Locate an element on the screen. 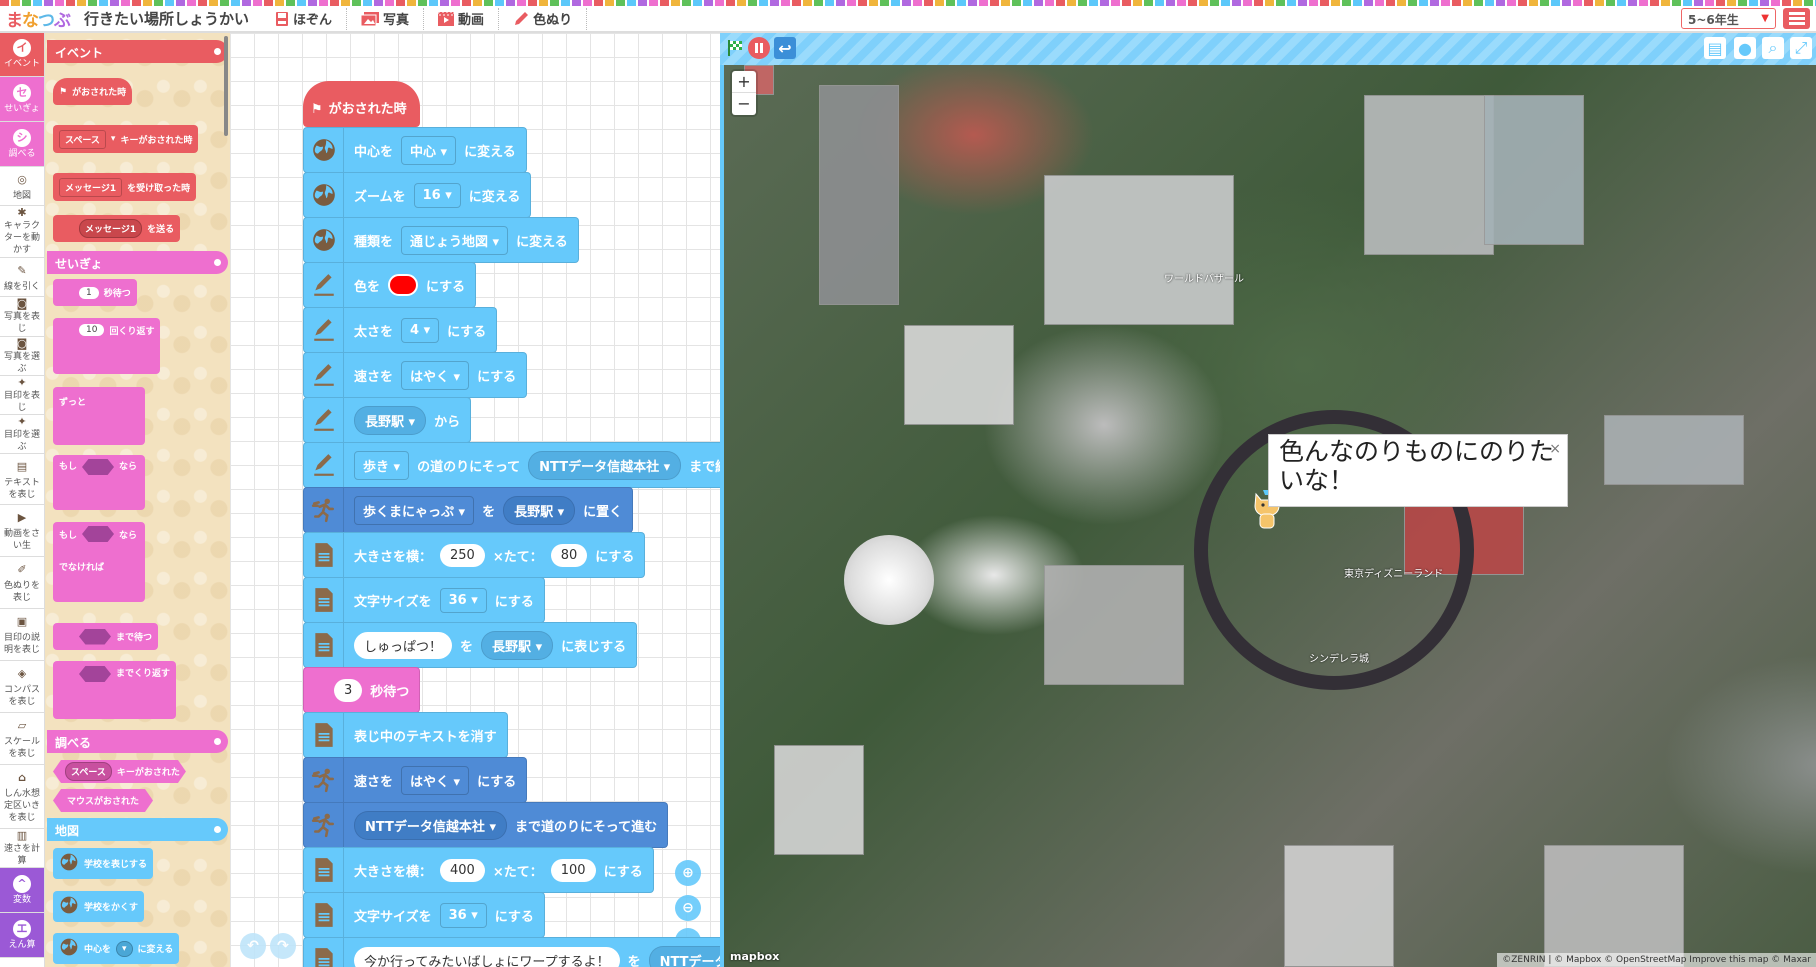  script-block: 大きさを横： 250 ×たて： 80 にする is located at coordinates (474, 555).